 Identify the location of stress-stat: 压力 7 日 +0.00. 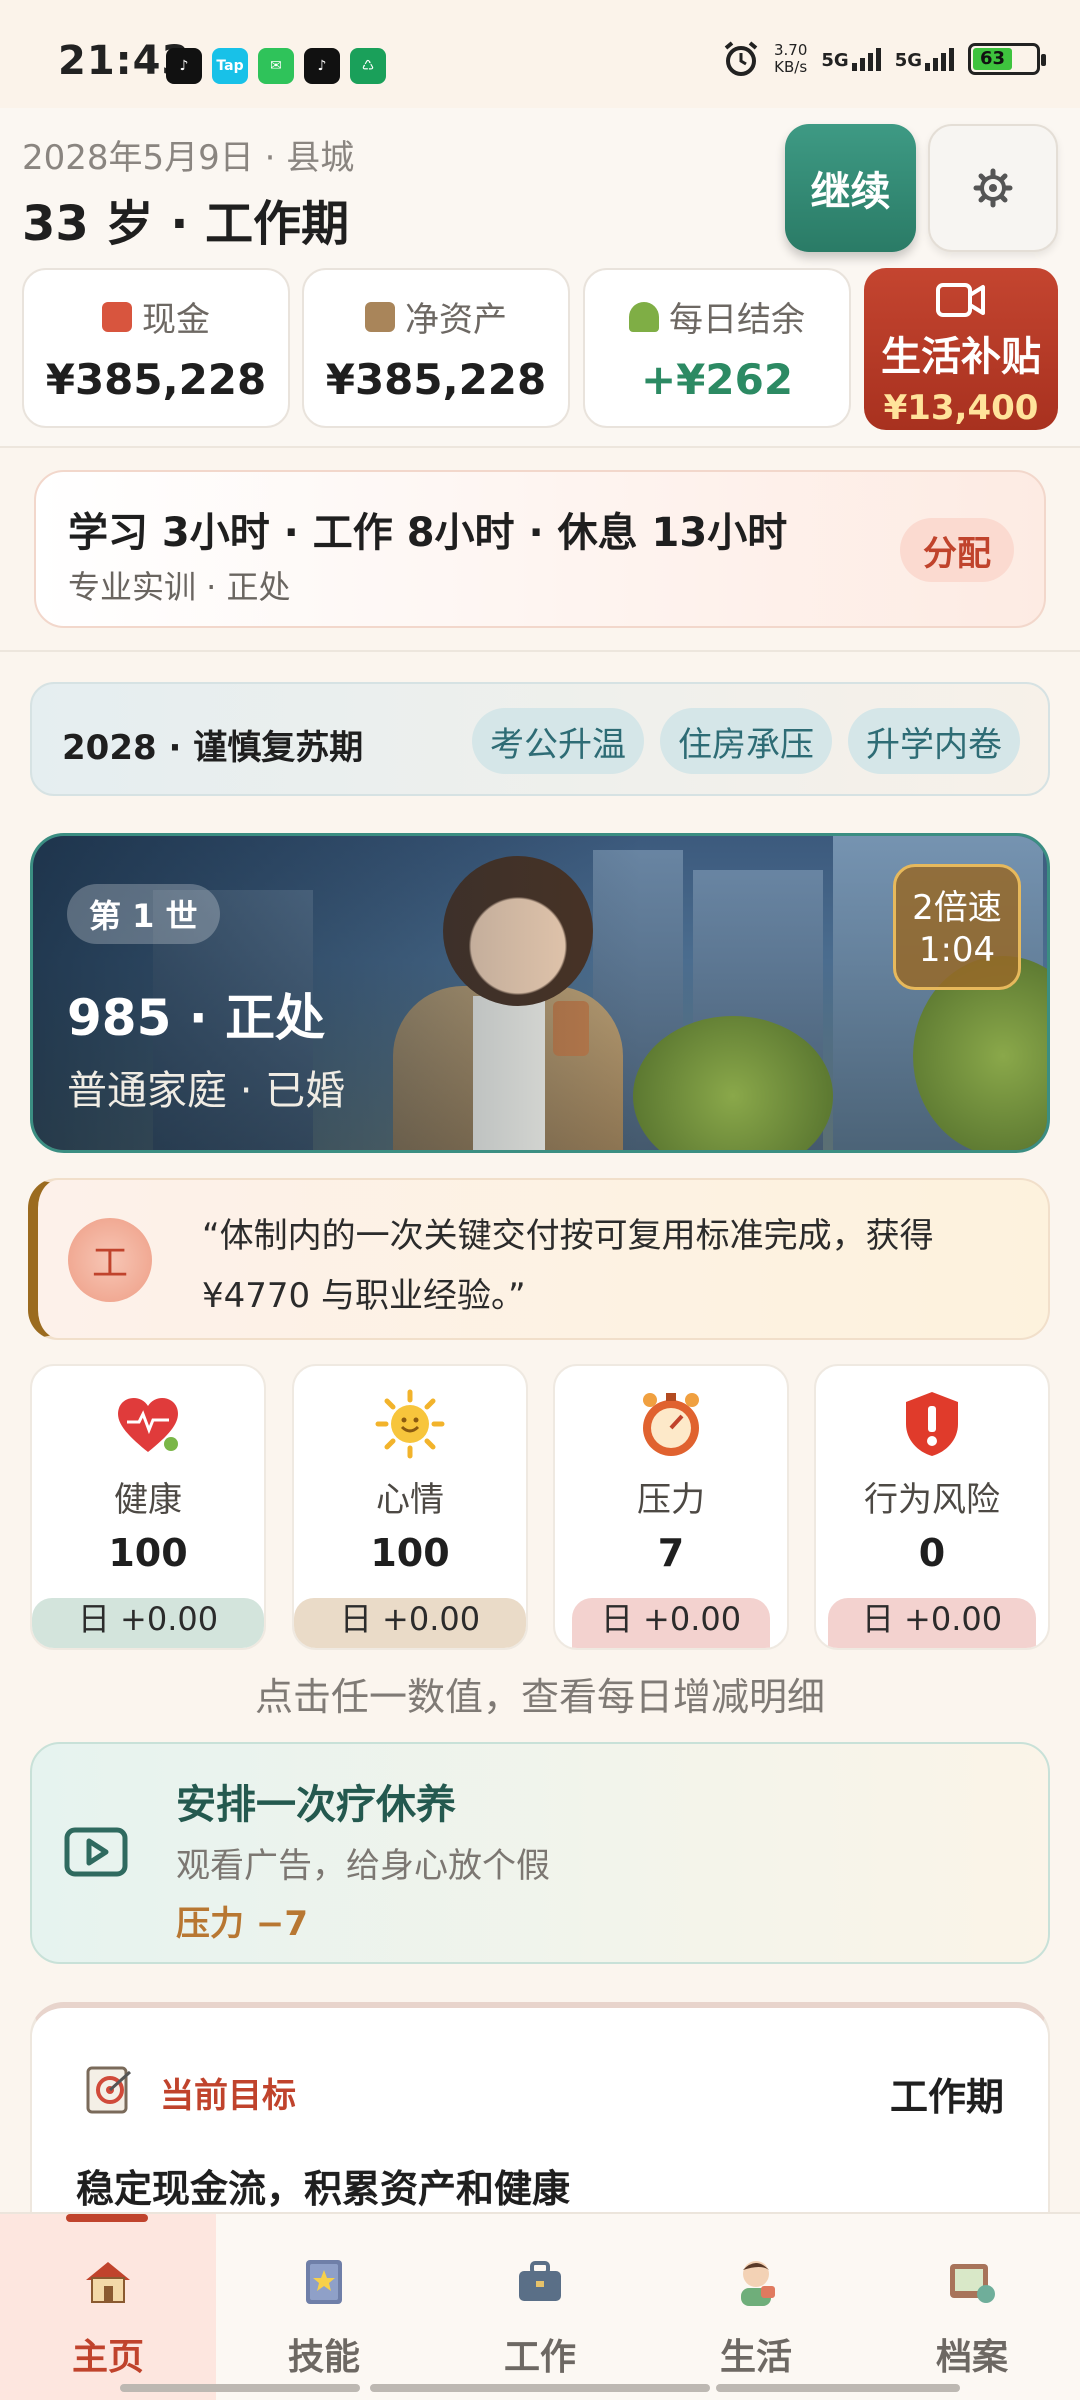
(671, 1507).